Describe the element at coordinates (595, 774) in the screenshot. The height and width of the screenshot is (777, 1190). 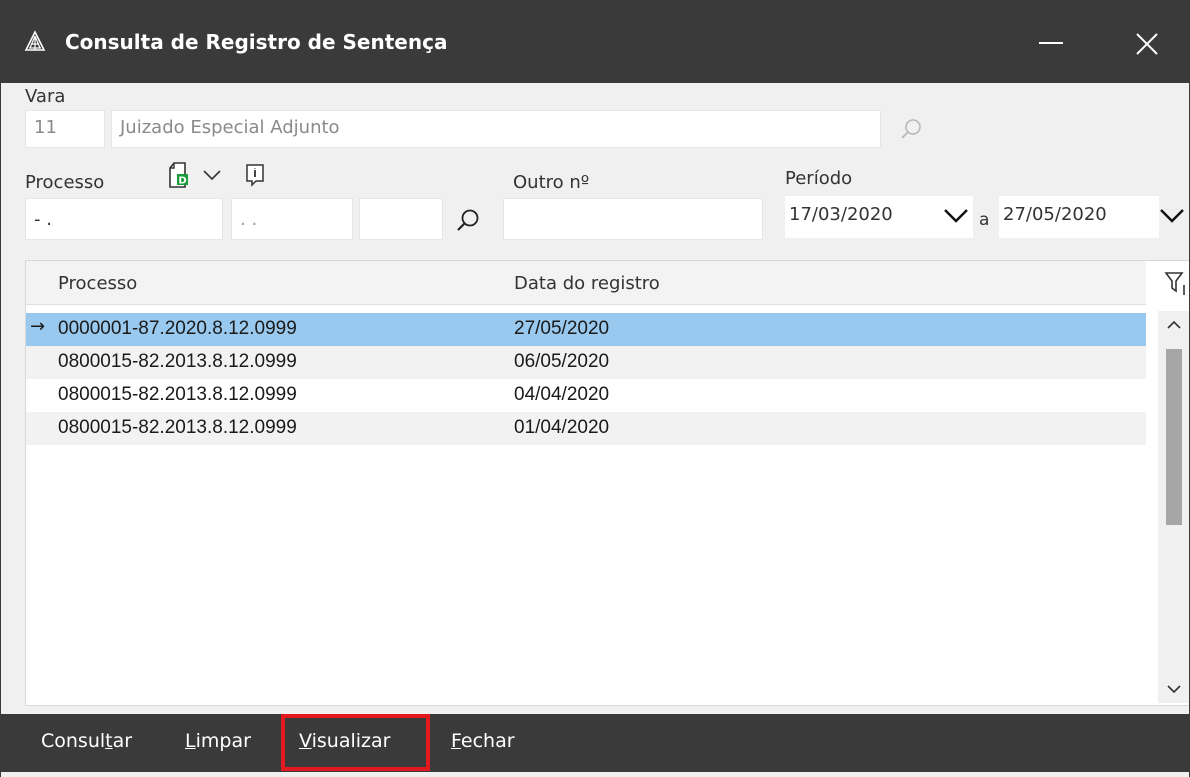
I see `bottom-border` at that location.